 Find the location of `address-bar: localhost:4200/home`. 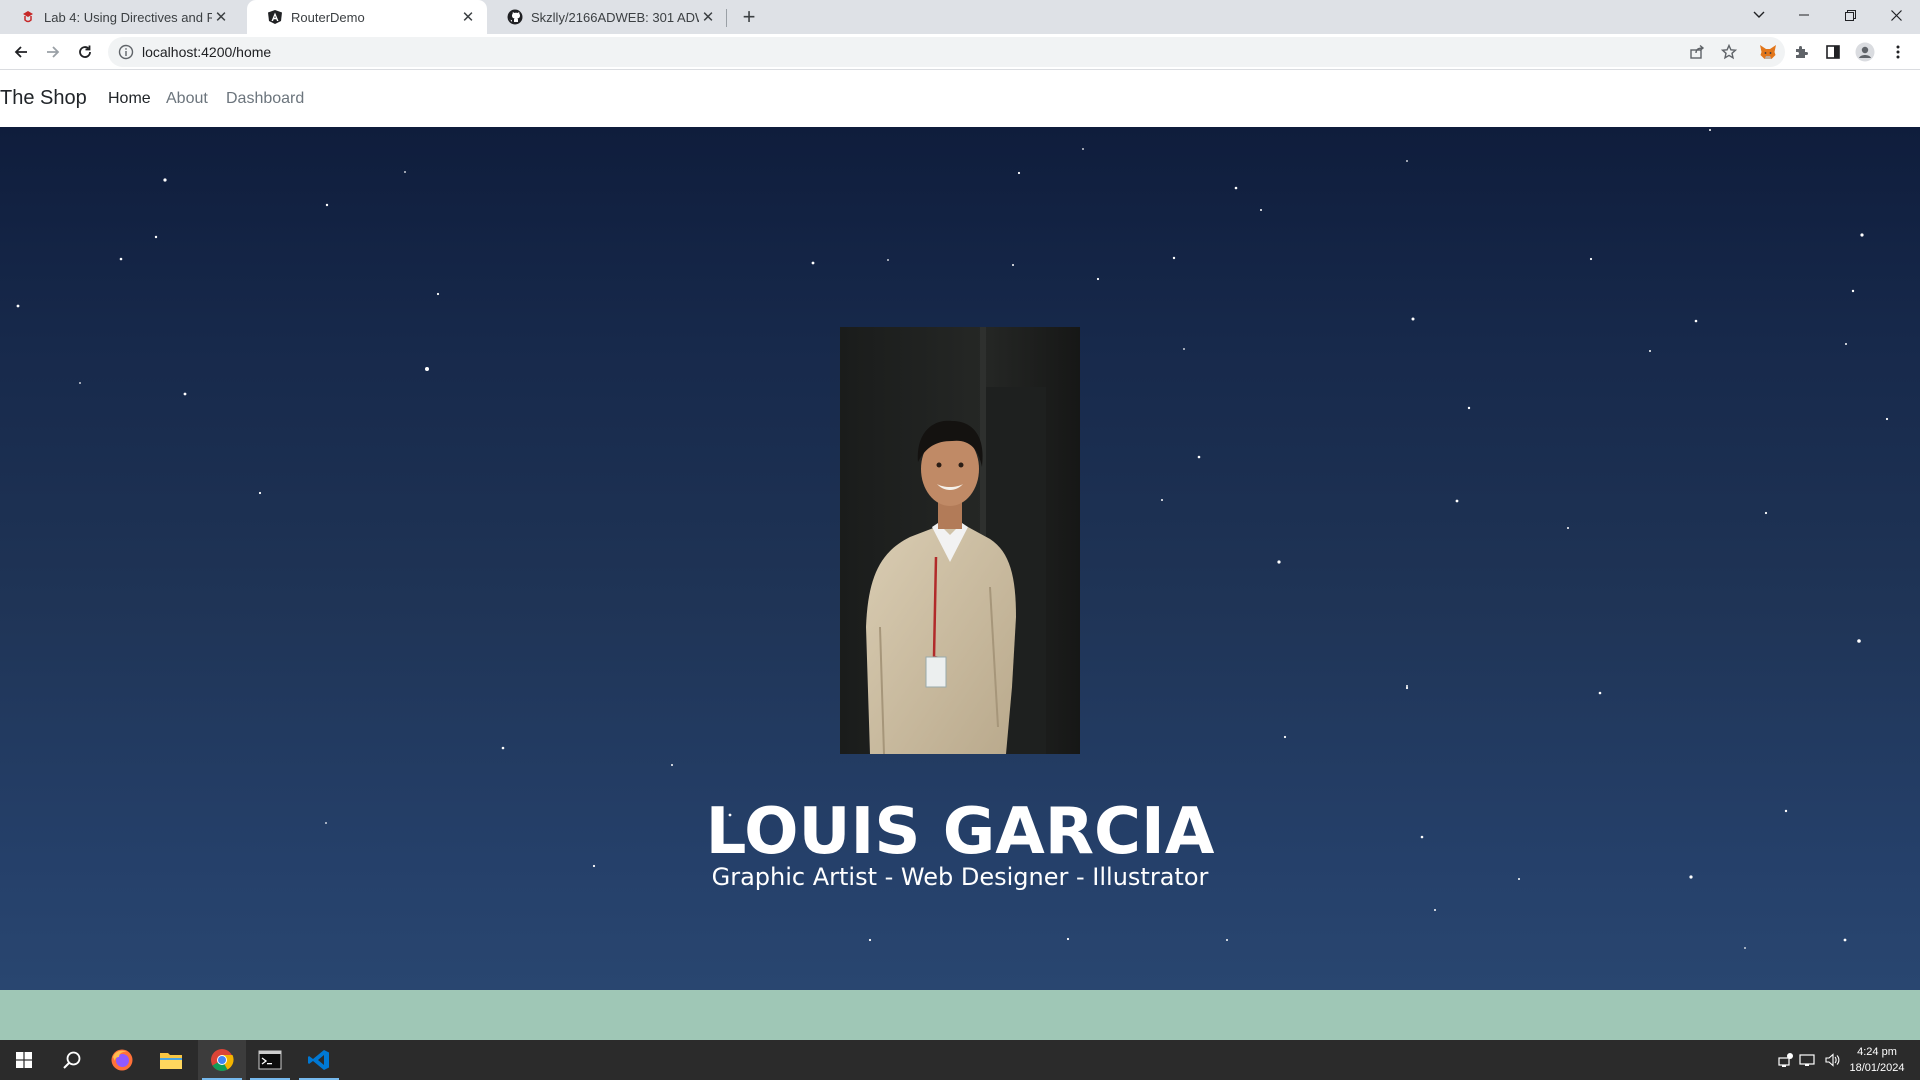

address-bar: localhost:4200/home is located at coordinates (946, 52).